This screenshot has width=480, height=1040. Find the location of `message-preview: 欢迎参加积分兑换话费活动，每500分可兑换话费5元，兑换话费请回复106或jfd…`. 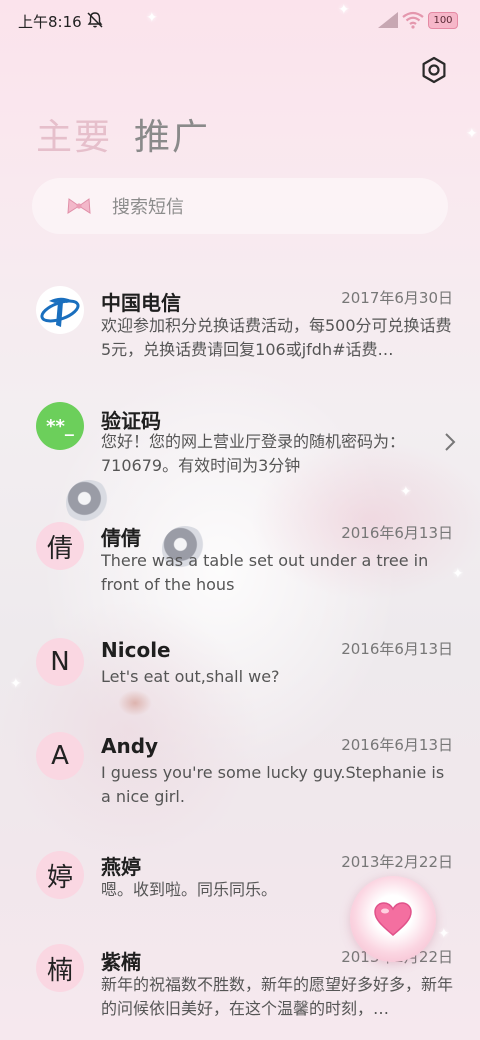

message-preview: 欢迎参加积分兑换话费活动，每500分可兑换话费5元，兑换话费请回复106或jfd… is located at coordinates (276, 337).